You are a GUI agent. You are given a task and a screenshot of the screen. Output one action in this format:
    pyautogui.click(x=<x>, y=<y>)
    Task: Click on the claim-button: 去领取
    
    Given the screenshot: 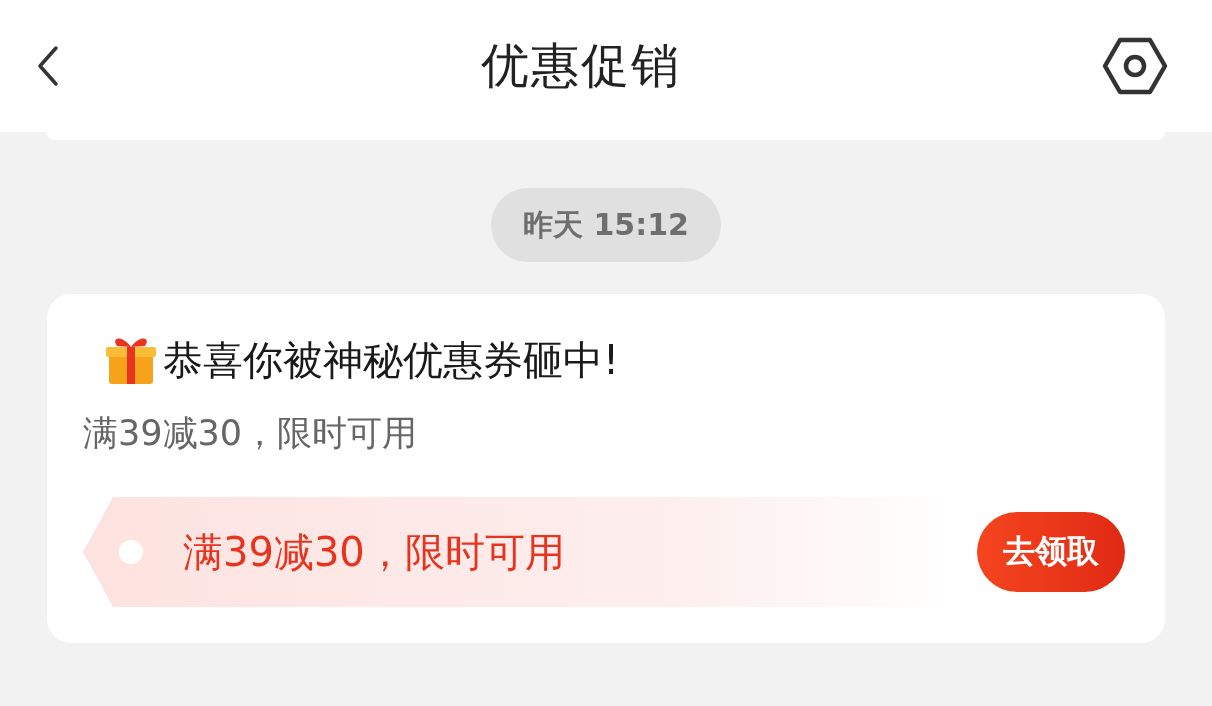 What is the action you would take?
    pyautogui.click(x=1051, y=552)
    